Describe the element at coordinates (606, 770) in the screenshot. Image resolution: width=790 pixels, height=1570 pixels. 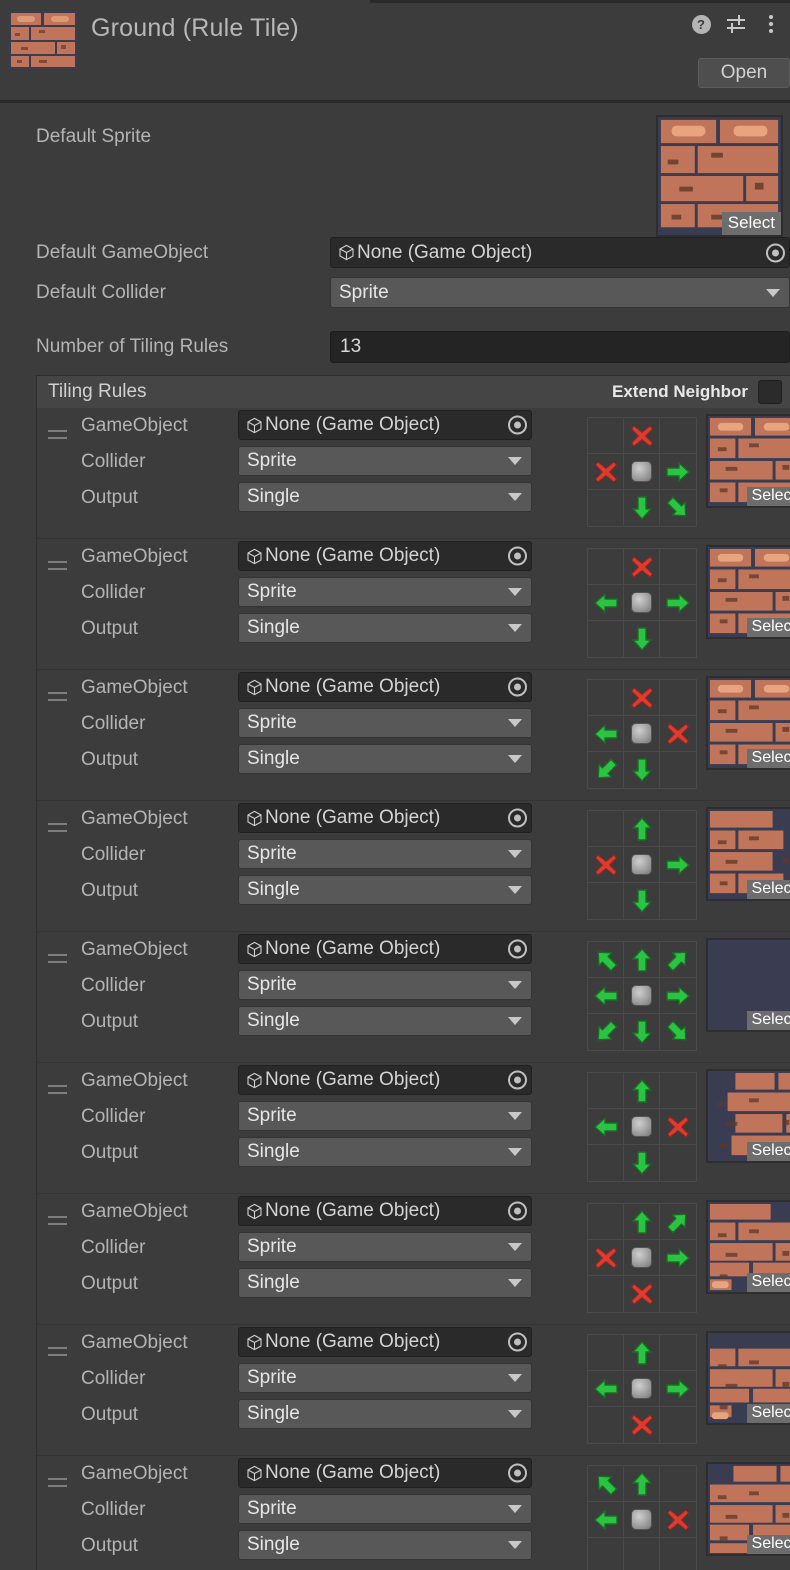
I see `neighbor-cell-down-left` at that location.